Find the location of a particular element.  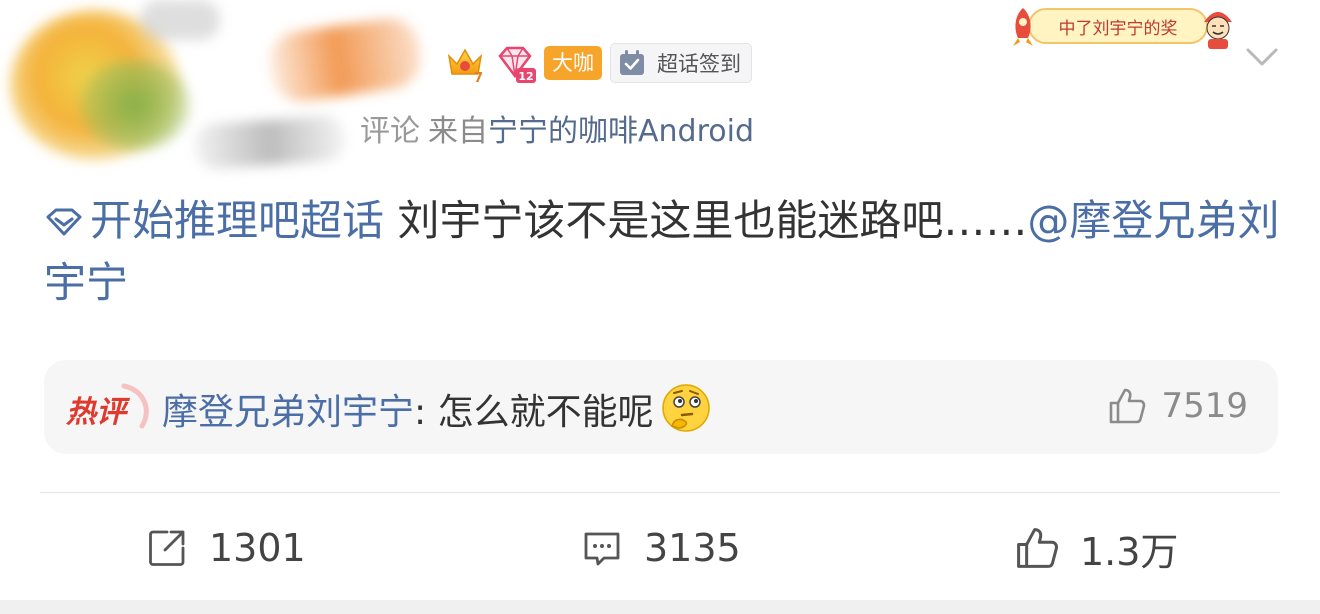

svg-text: 热评 is located at coordinates (98, 412).